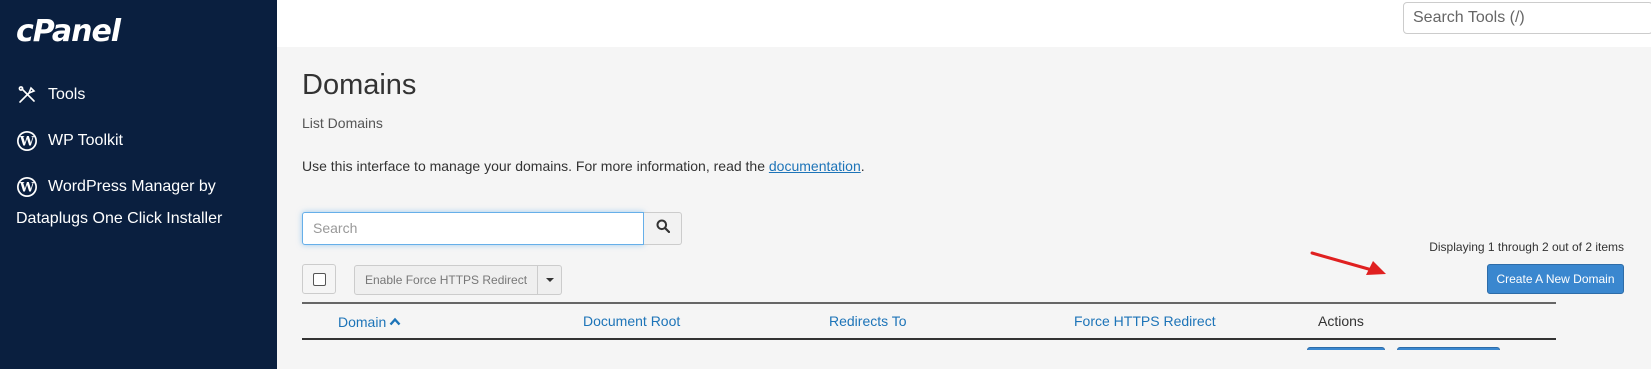 The width and height of the screenshot is (1651, 369). What do you see at coordinates (1341, 321) in the screenshot?
I see `column-header-actions: Actions` at bounding box center [1341, 321].